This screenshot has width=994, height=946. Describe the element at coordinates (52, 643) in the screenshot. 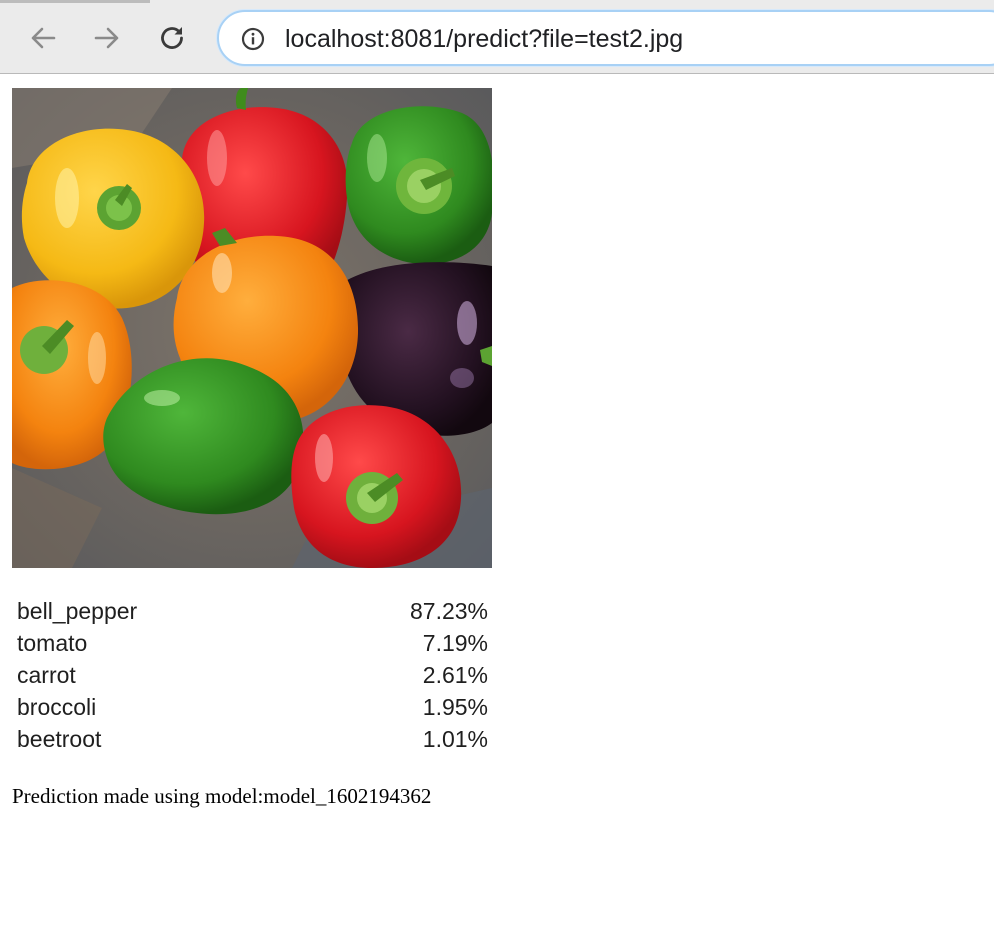

I see `prediction-label: tomato` at that location.